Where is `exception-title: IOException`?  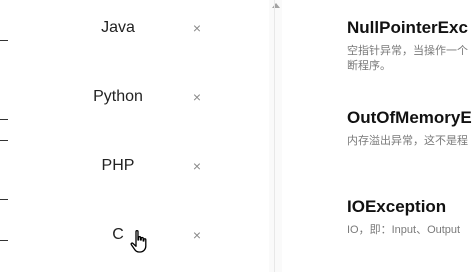
exception-title: IOException is located at coordinates (397, 206).